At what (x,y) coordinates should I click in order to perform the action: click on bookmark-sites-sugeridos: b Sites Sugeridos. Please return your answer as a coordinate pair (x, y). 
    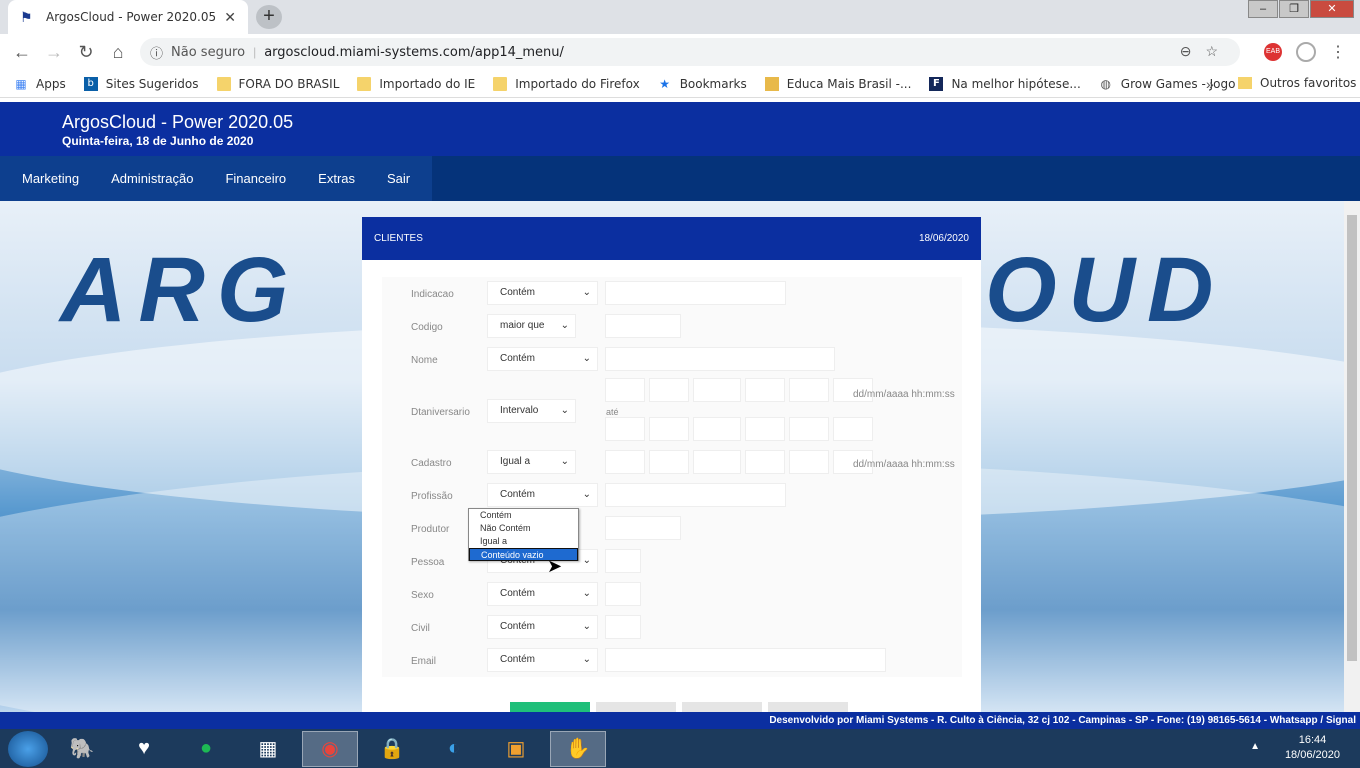
    Looking at the image, I should click on (141, 83).